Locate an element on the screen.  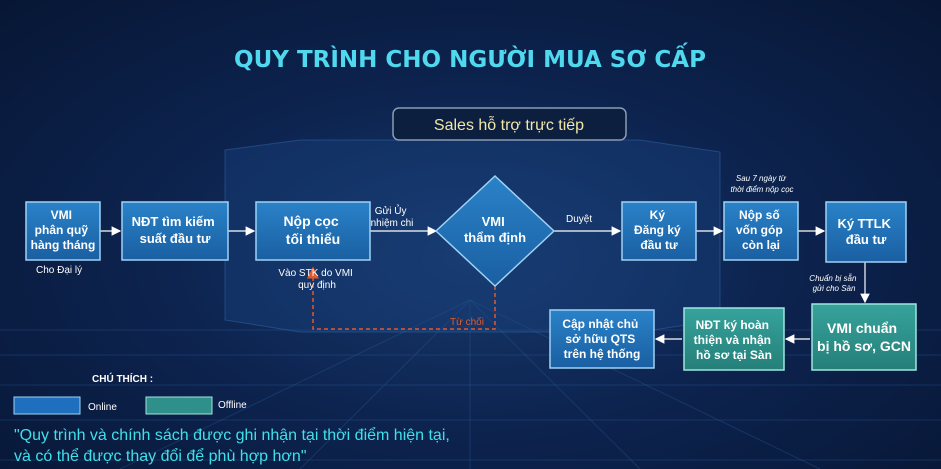
node-vmi-review-line1: VMI is located at coordinates (493, 221).